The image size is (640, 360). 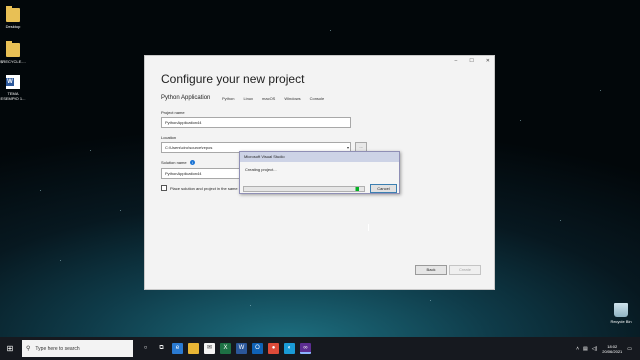 I want to click on file-explorer-icon, so click(x=193, y=348).